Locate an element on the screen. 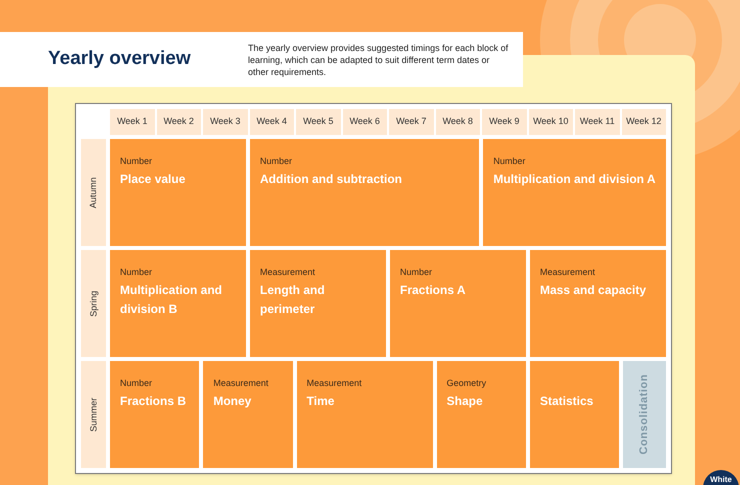 The image size is (740, 485). week-header: Week 10 is located at coordinates (550, 122).